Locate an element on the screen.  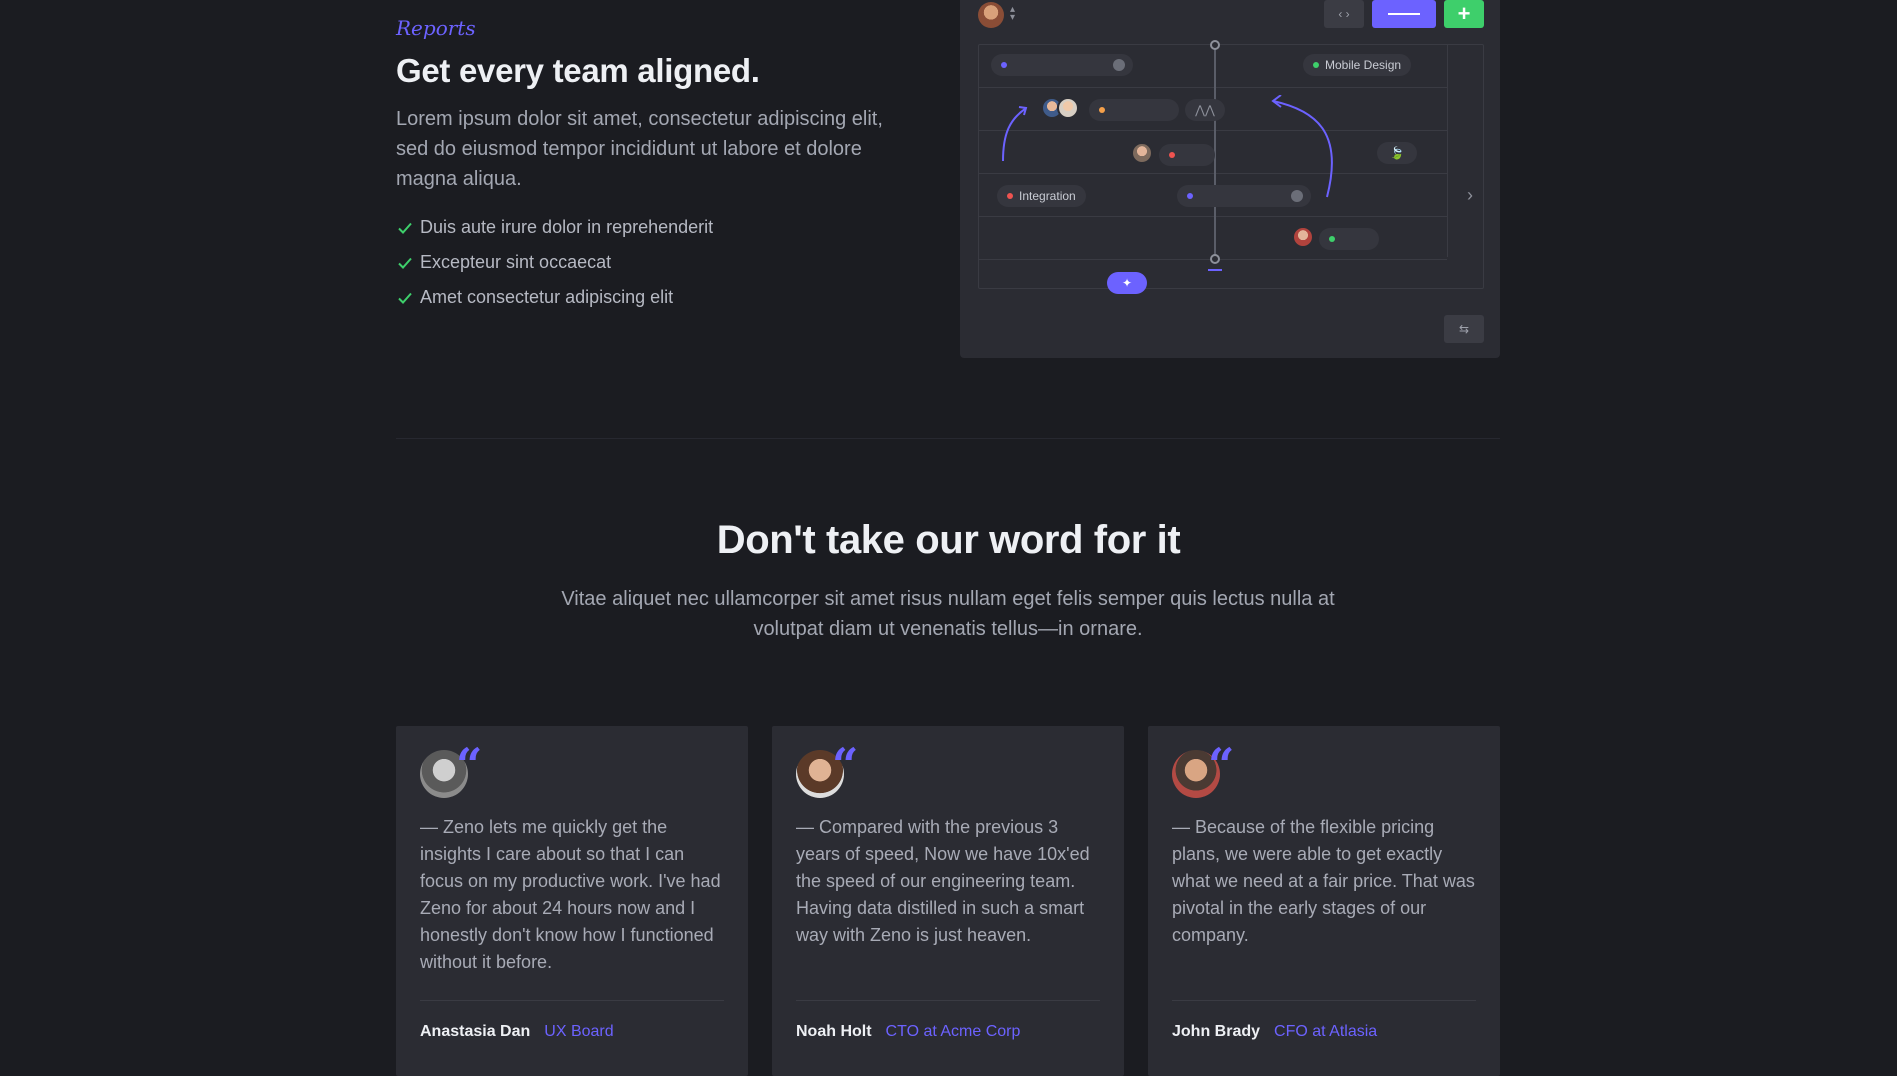
section-eyebrow: Reports is located at coordinates (436, 28).